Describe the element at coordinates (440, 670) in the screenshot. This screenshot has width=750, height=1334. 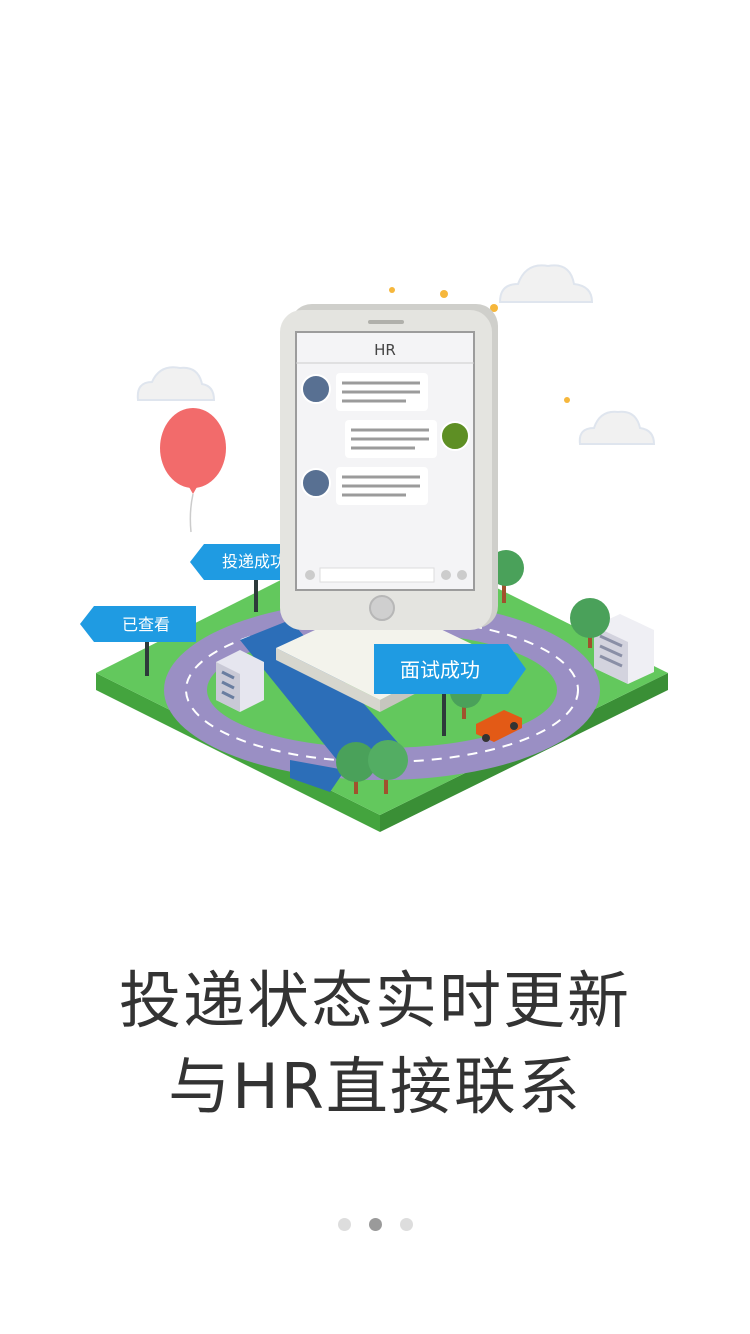
I see `sign-interview-label: 面试成功` at that location.